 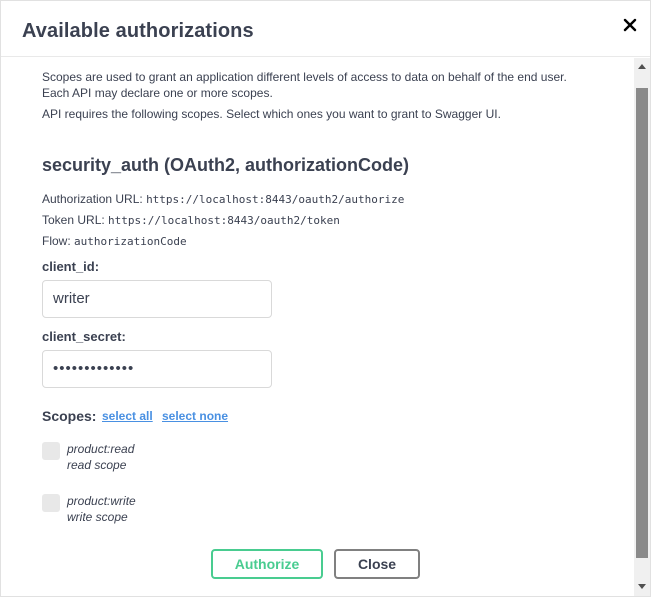 What do you see at coordinates (157, 93) in the screenshot?
I see `scopes-description-2: Each API may declare one or more scopes.` at bounding box center [157, 93].